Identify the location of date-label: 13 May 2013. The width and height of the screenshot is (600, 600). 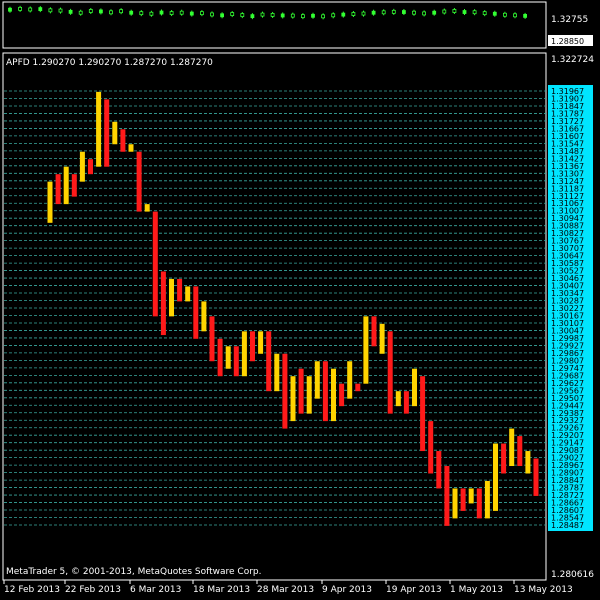
(543, 590).